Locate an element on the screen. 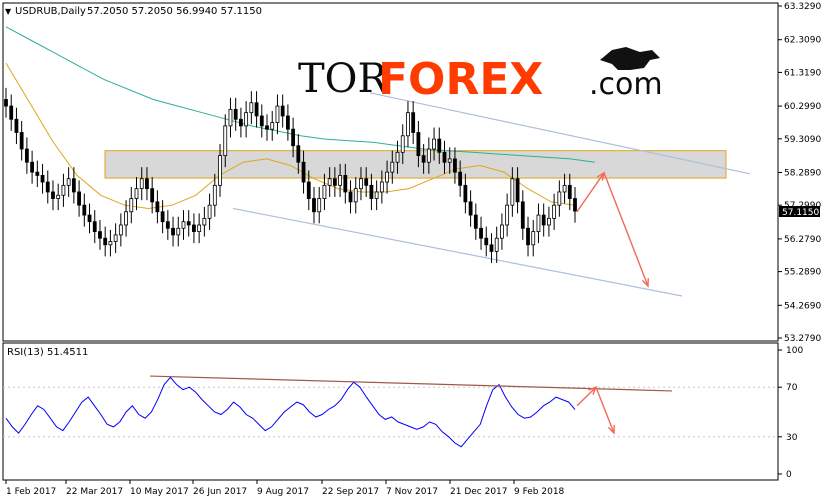  price-tick-label: 60.2990 is located at coordinates (802, 107).